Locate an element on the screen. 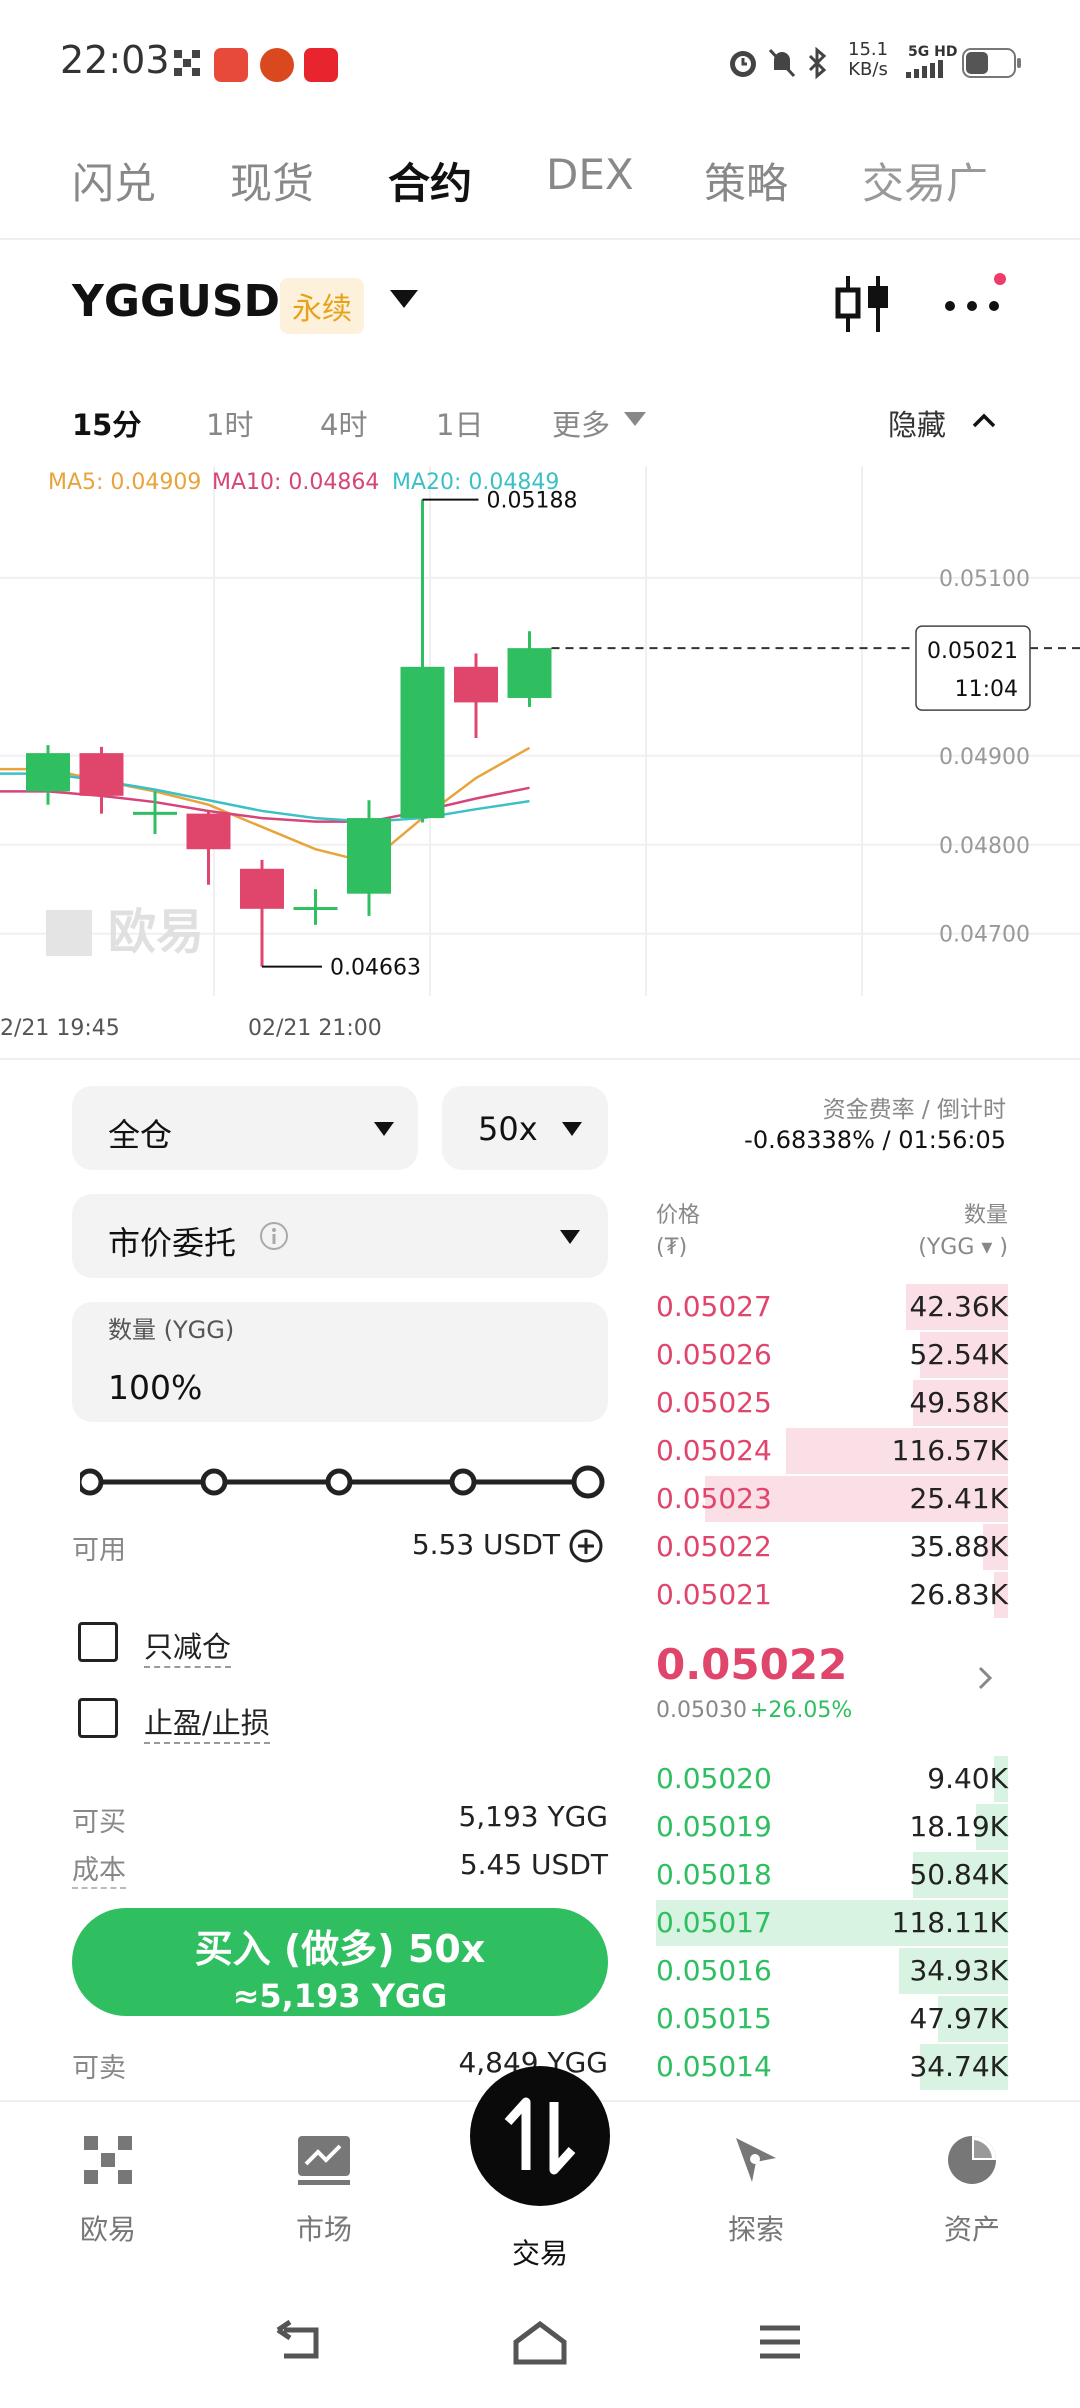 The height and width of the screenshot is (2408, 1080). can-sell-label: 可卖 is located at coordinates (99, 2068).